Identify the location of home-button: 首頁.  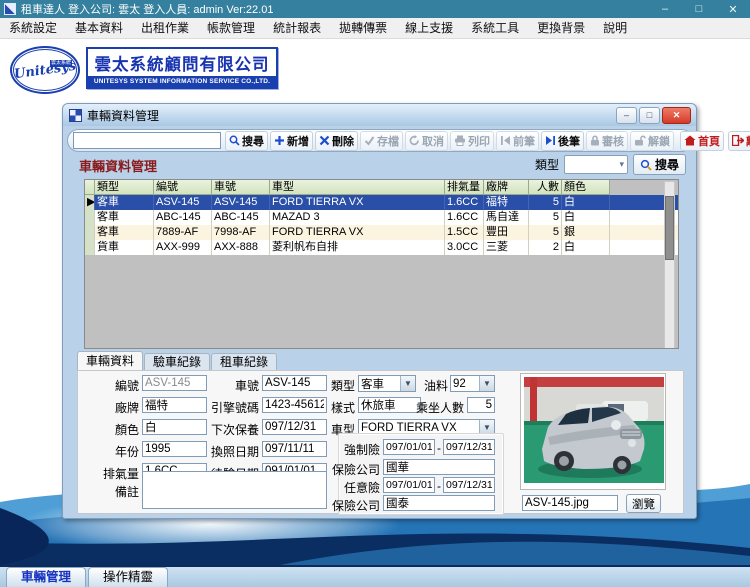
(702, 140).